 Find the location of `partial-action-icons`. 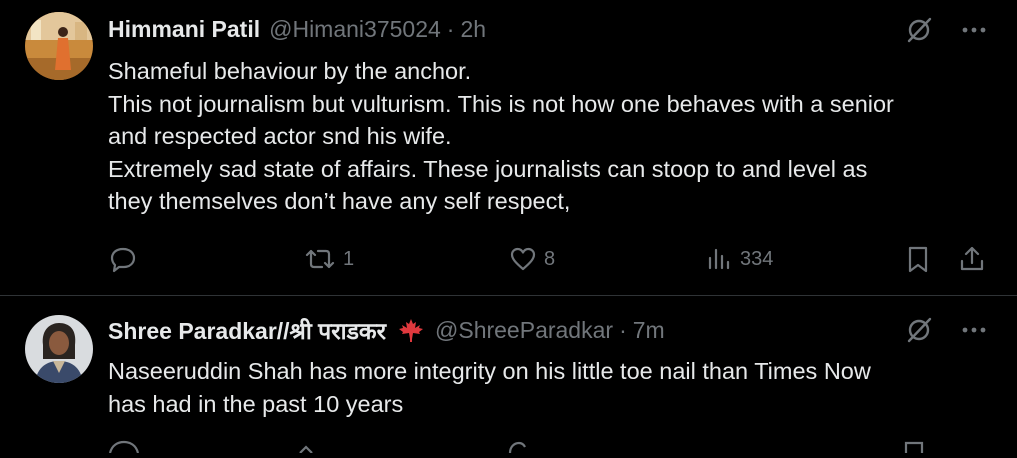

partial-action-icons is located at coordinates (516, 447).